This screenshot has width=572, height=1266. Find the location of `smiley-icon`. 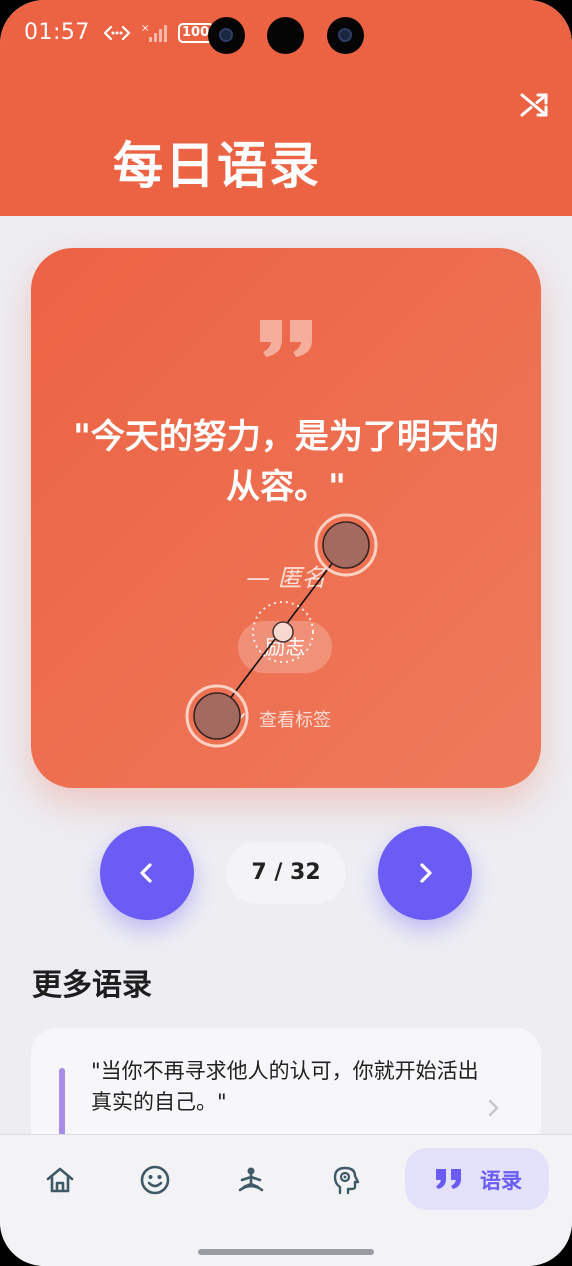

smiley-icon is located at coordinates (155, 1180).